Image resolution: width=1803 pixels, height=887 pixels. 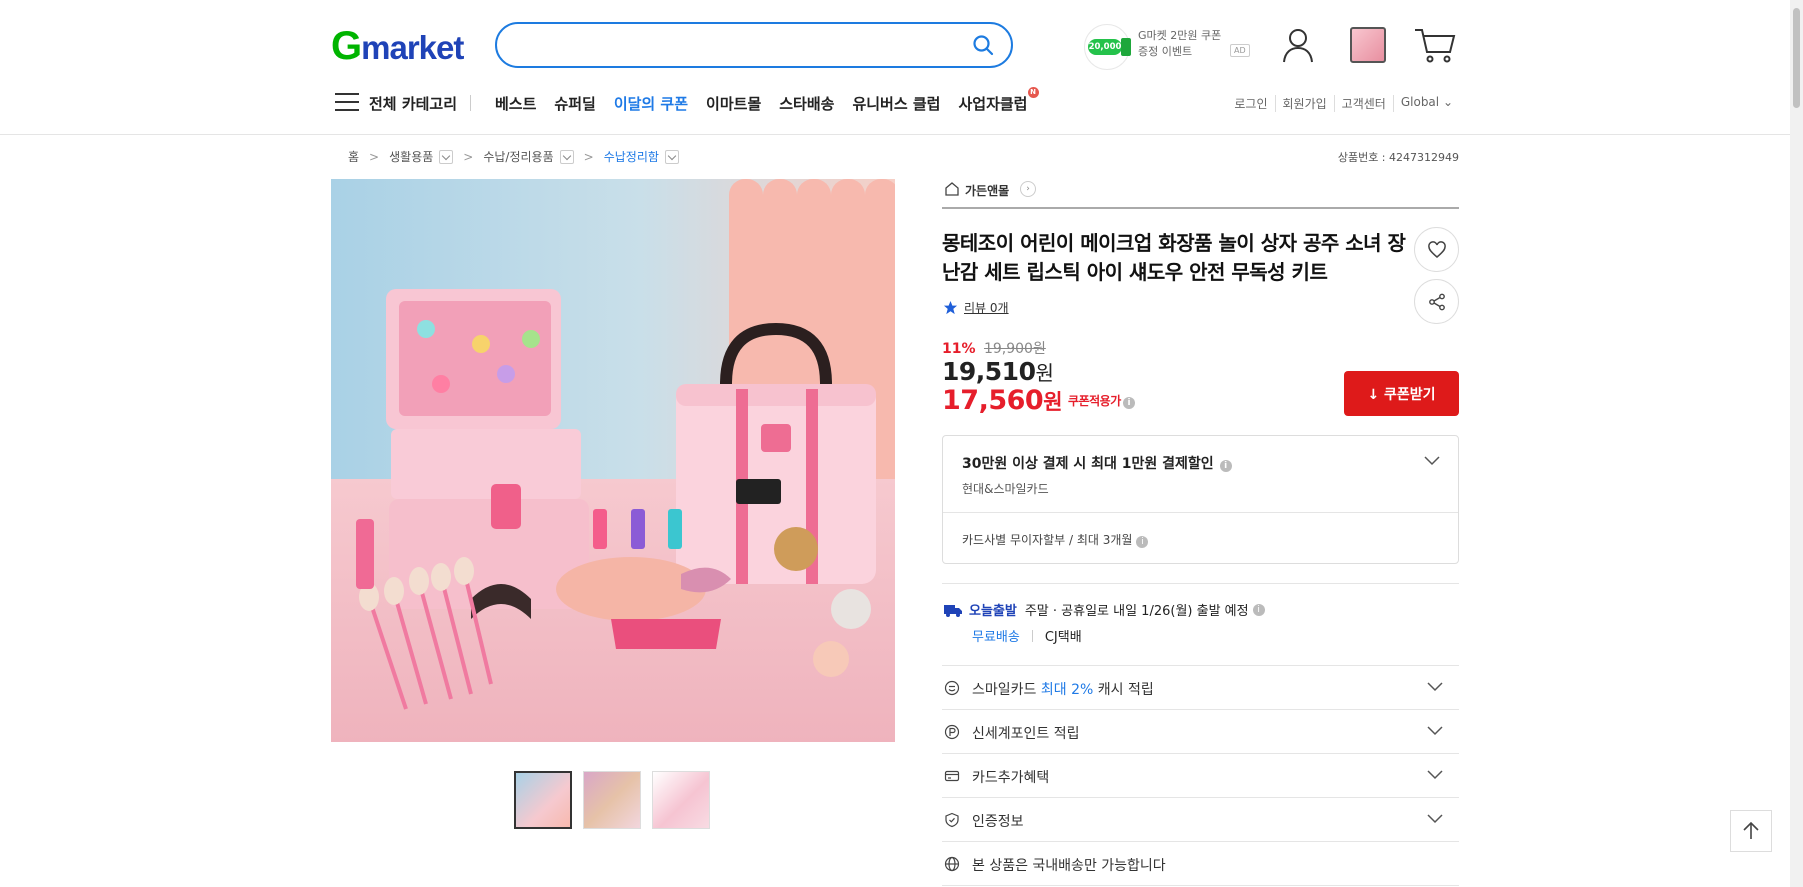 What do you see at coordinates (986, 308) in the screenshot?
I see `review-count: 리뷰 0개` at bounding box center [986, 308].